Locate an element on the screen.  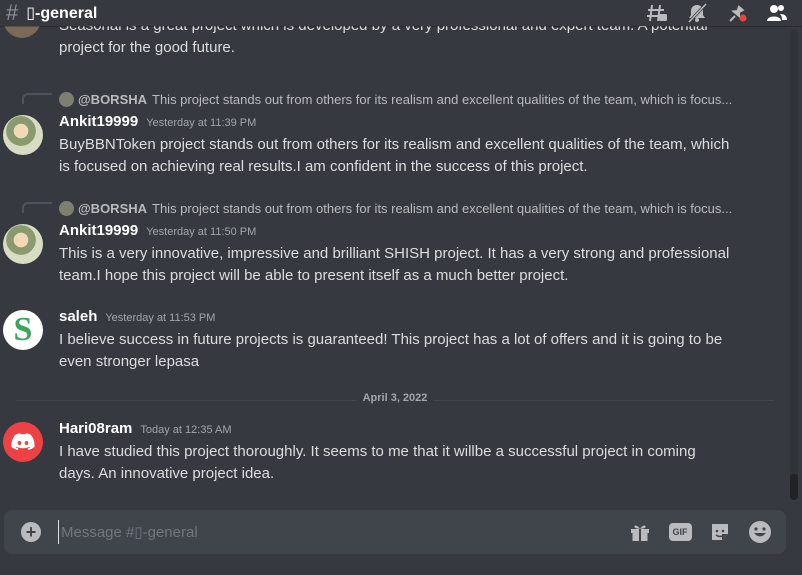
composer-toolbar: GIF is located at coordinates (700, 532).